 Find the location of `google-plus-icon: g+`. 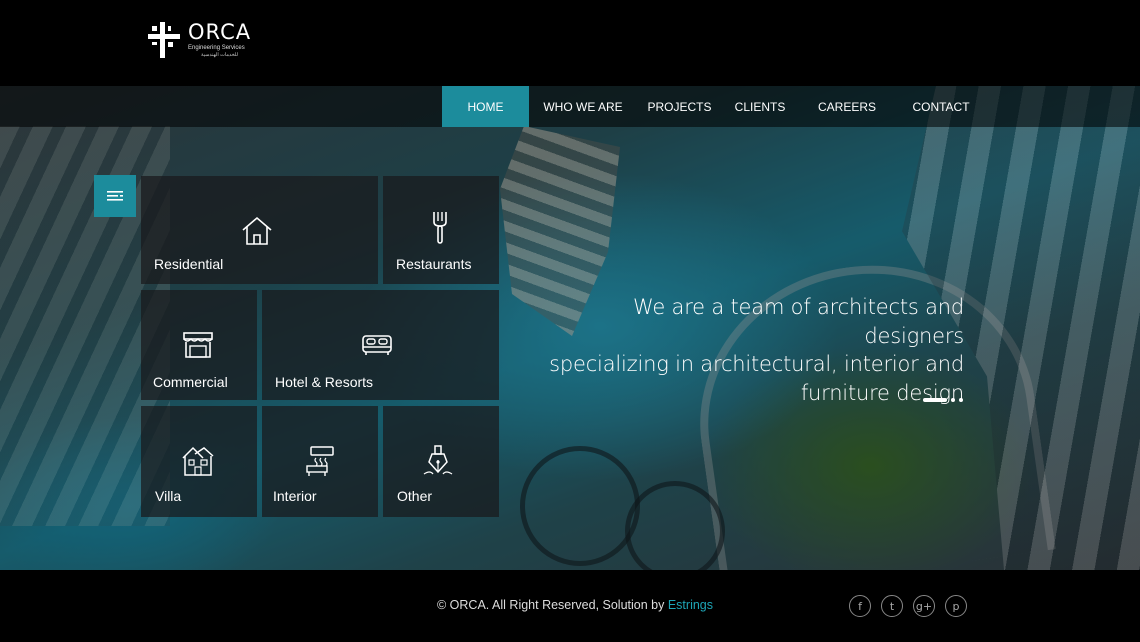

google-plus-icon: g+ is located at coordinates (924, 606).